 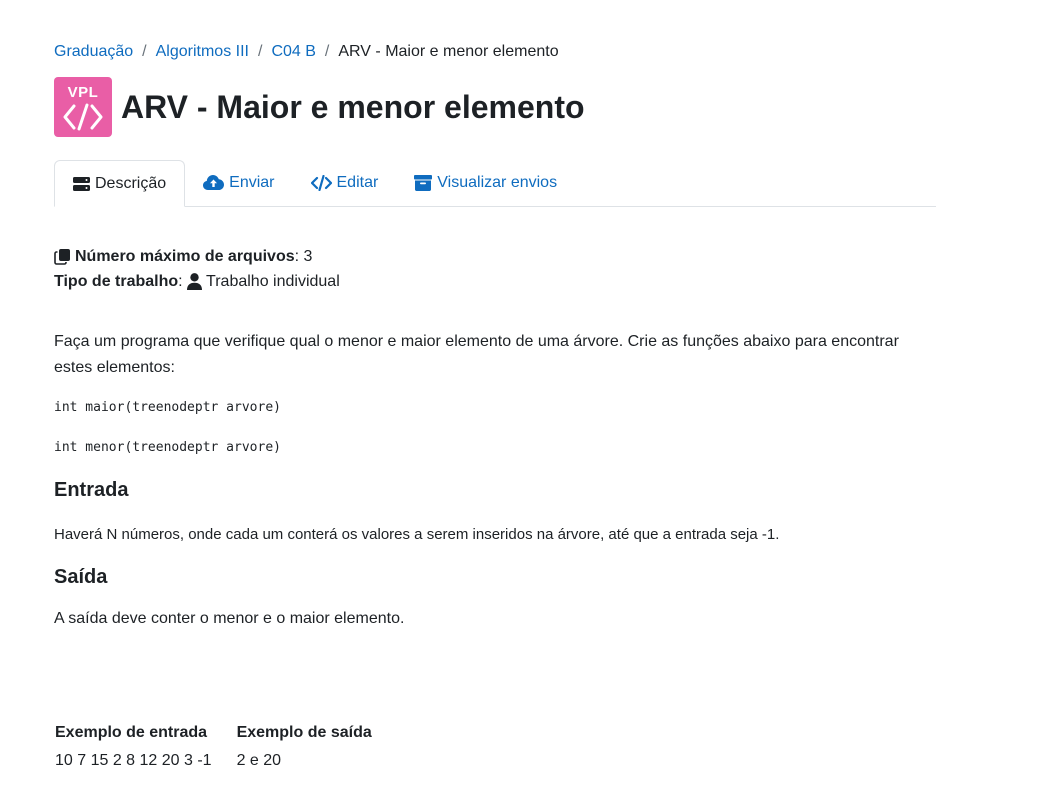 I want to click on breadcrumb-link-algoritmos: Algoritmos III, so click(x=202, y=52).